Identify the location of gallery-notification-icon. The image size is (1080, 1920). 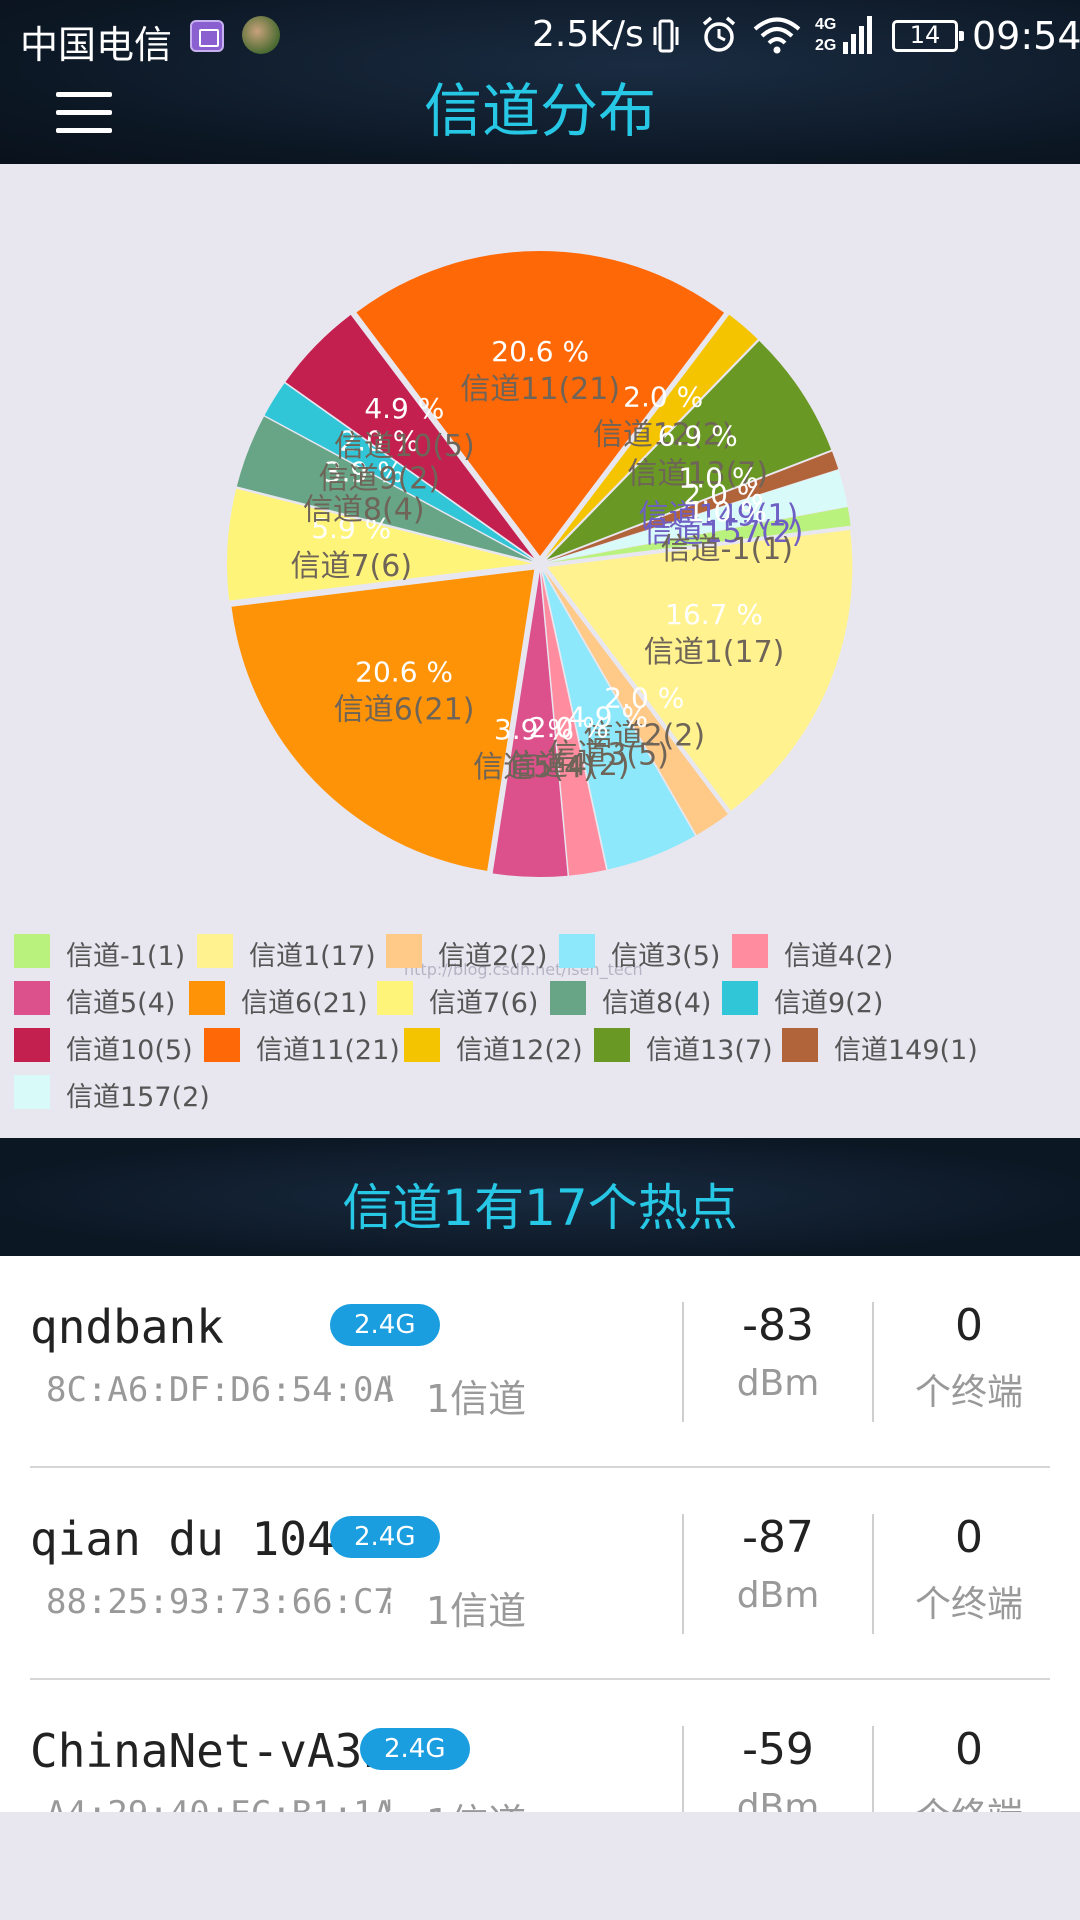
(207, 36).